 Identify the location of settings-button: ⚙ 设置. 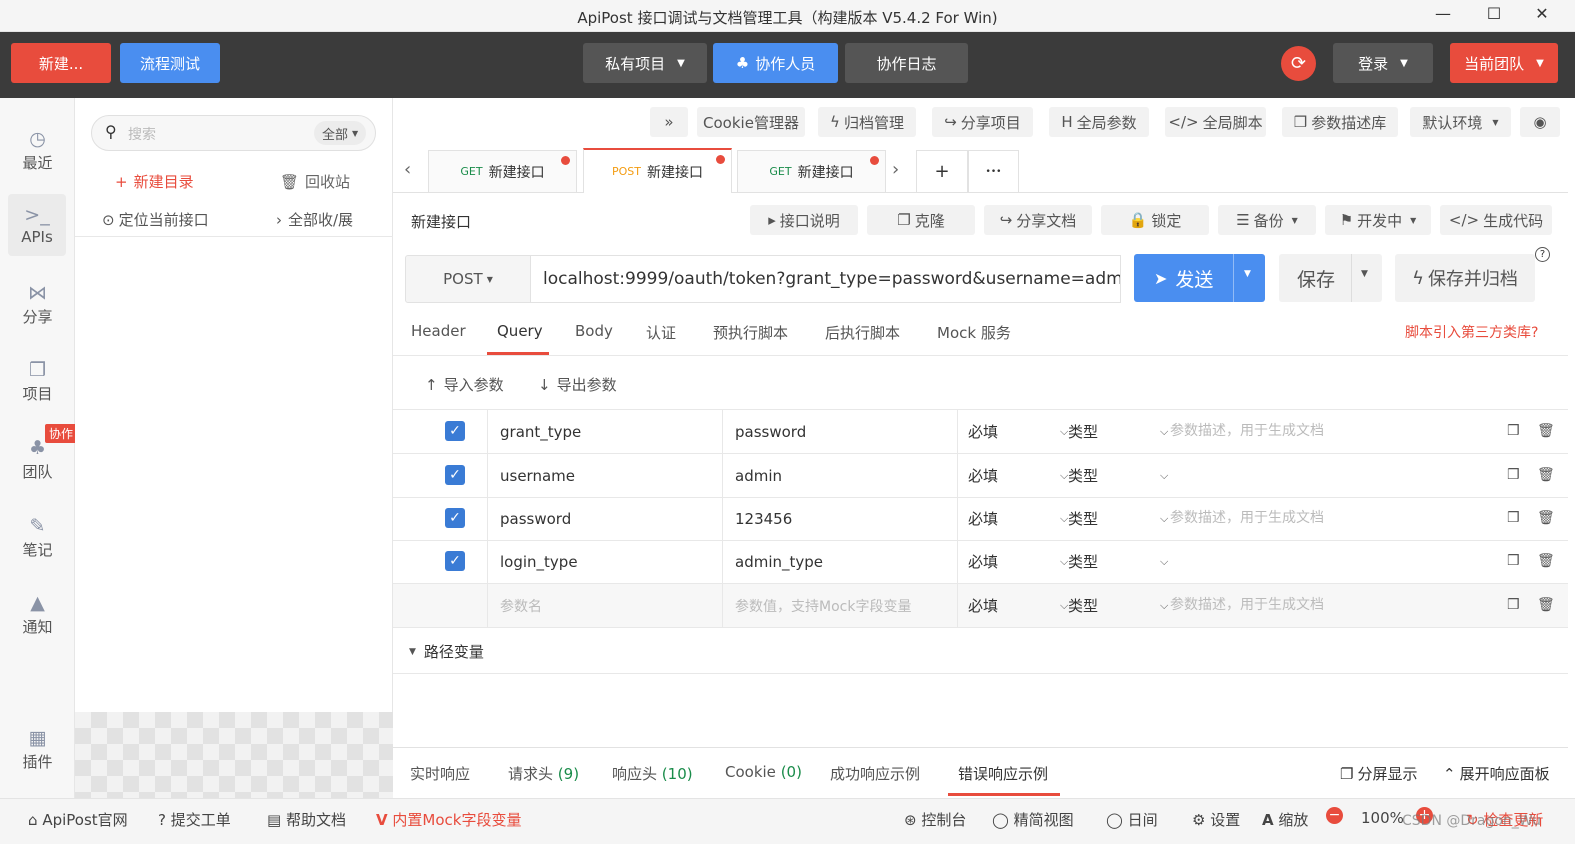
(1216, 819).